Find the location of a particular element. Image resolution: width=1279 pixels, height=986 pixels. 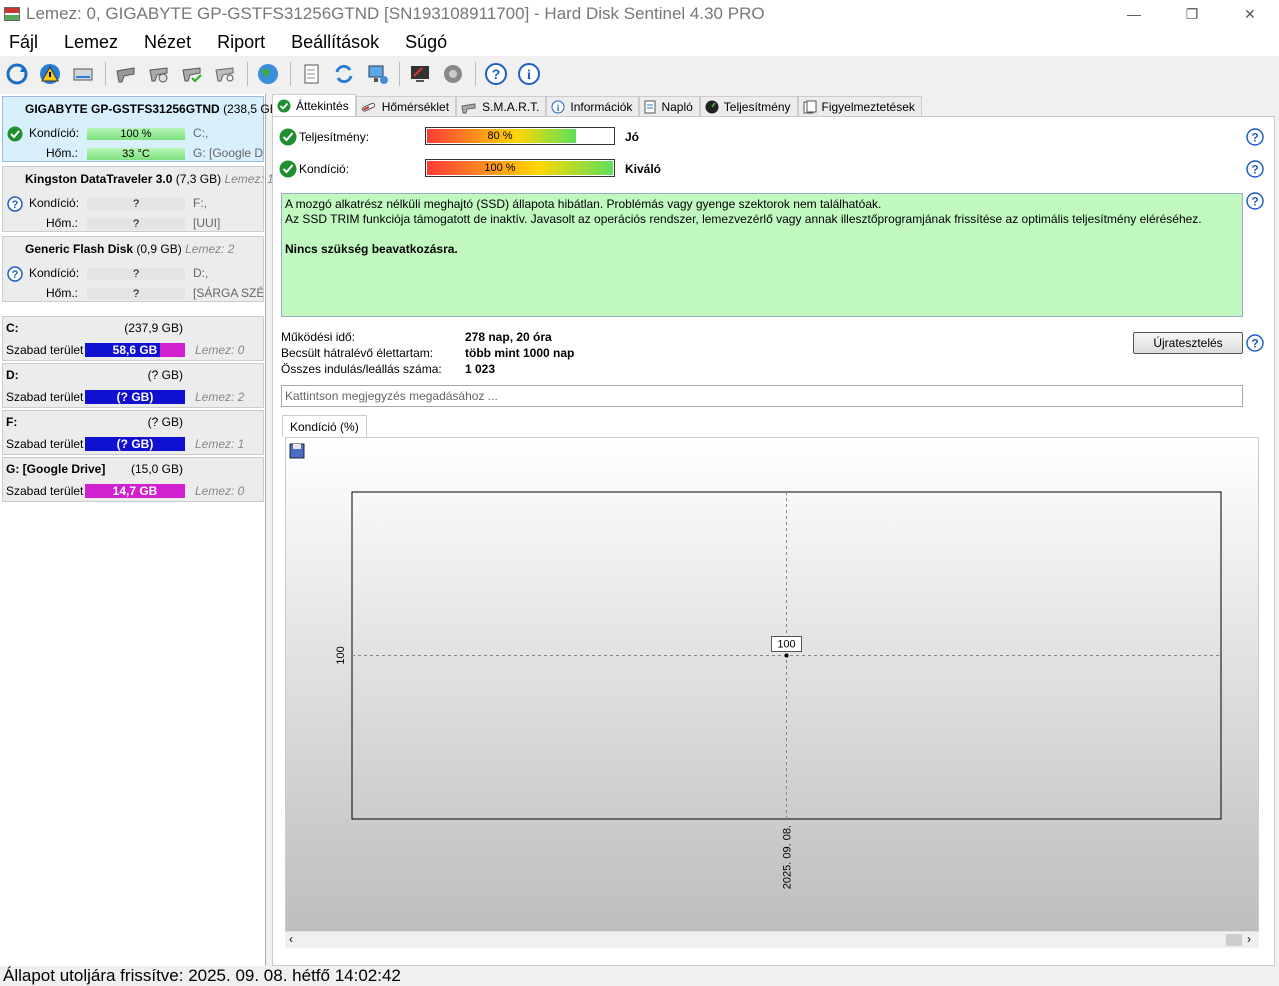

tab-warnings: Figyelmeztetések is located at coordinates (859, 106).